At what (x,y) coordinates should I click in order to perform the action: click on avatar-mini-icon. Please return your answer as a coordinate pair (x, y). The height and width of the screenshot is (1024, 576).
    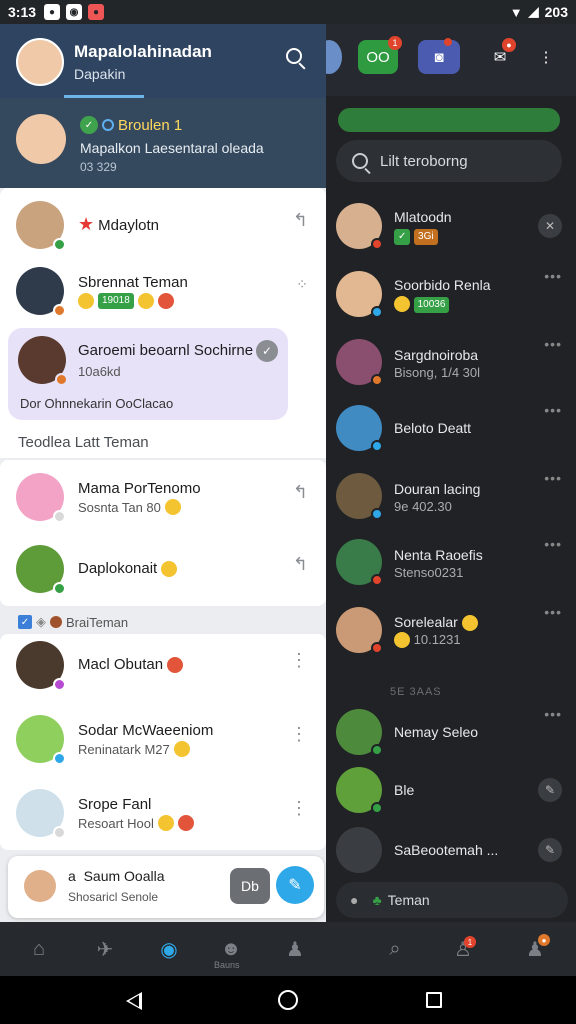
    Looking at the image, I should click on (56, 622).